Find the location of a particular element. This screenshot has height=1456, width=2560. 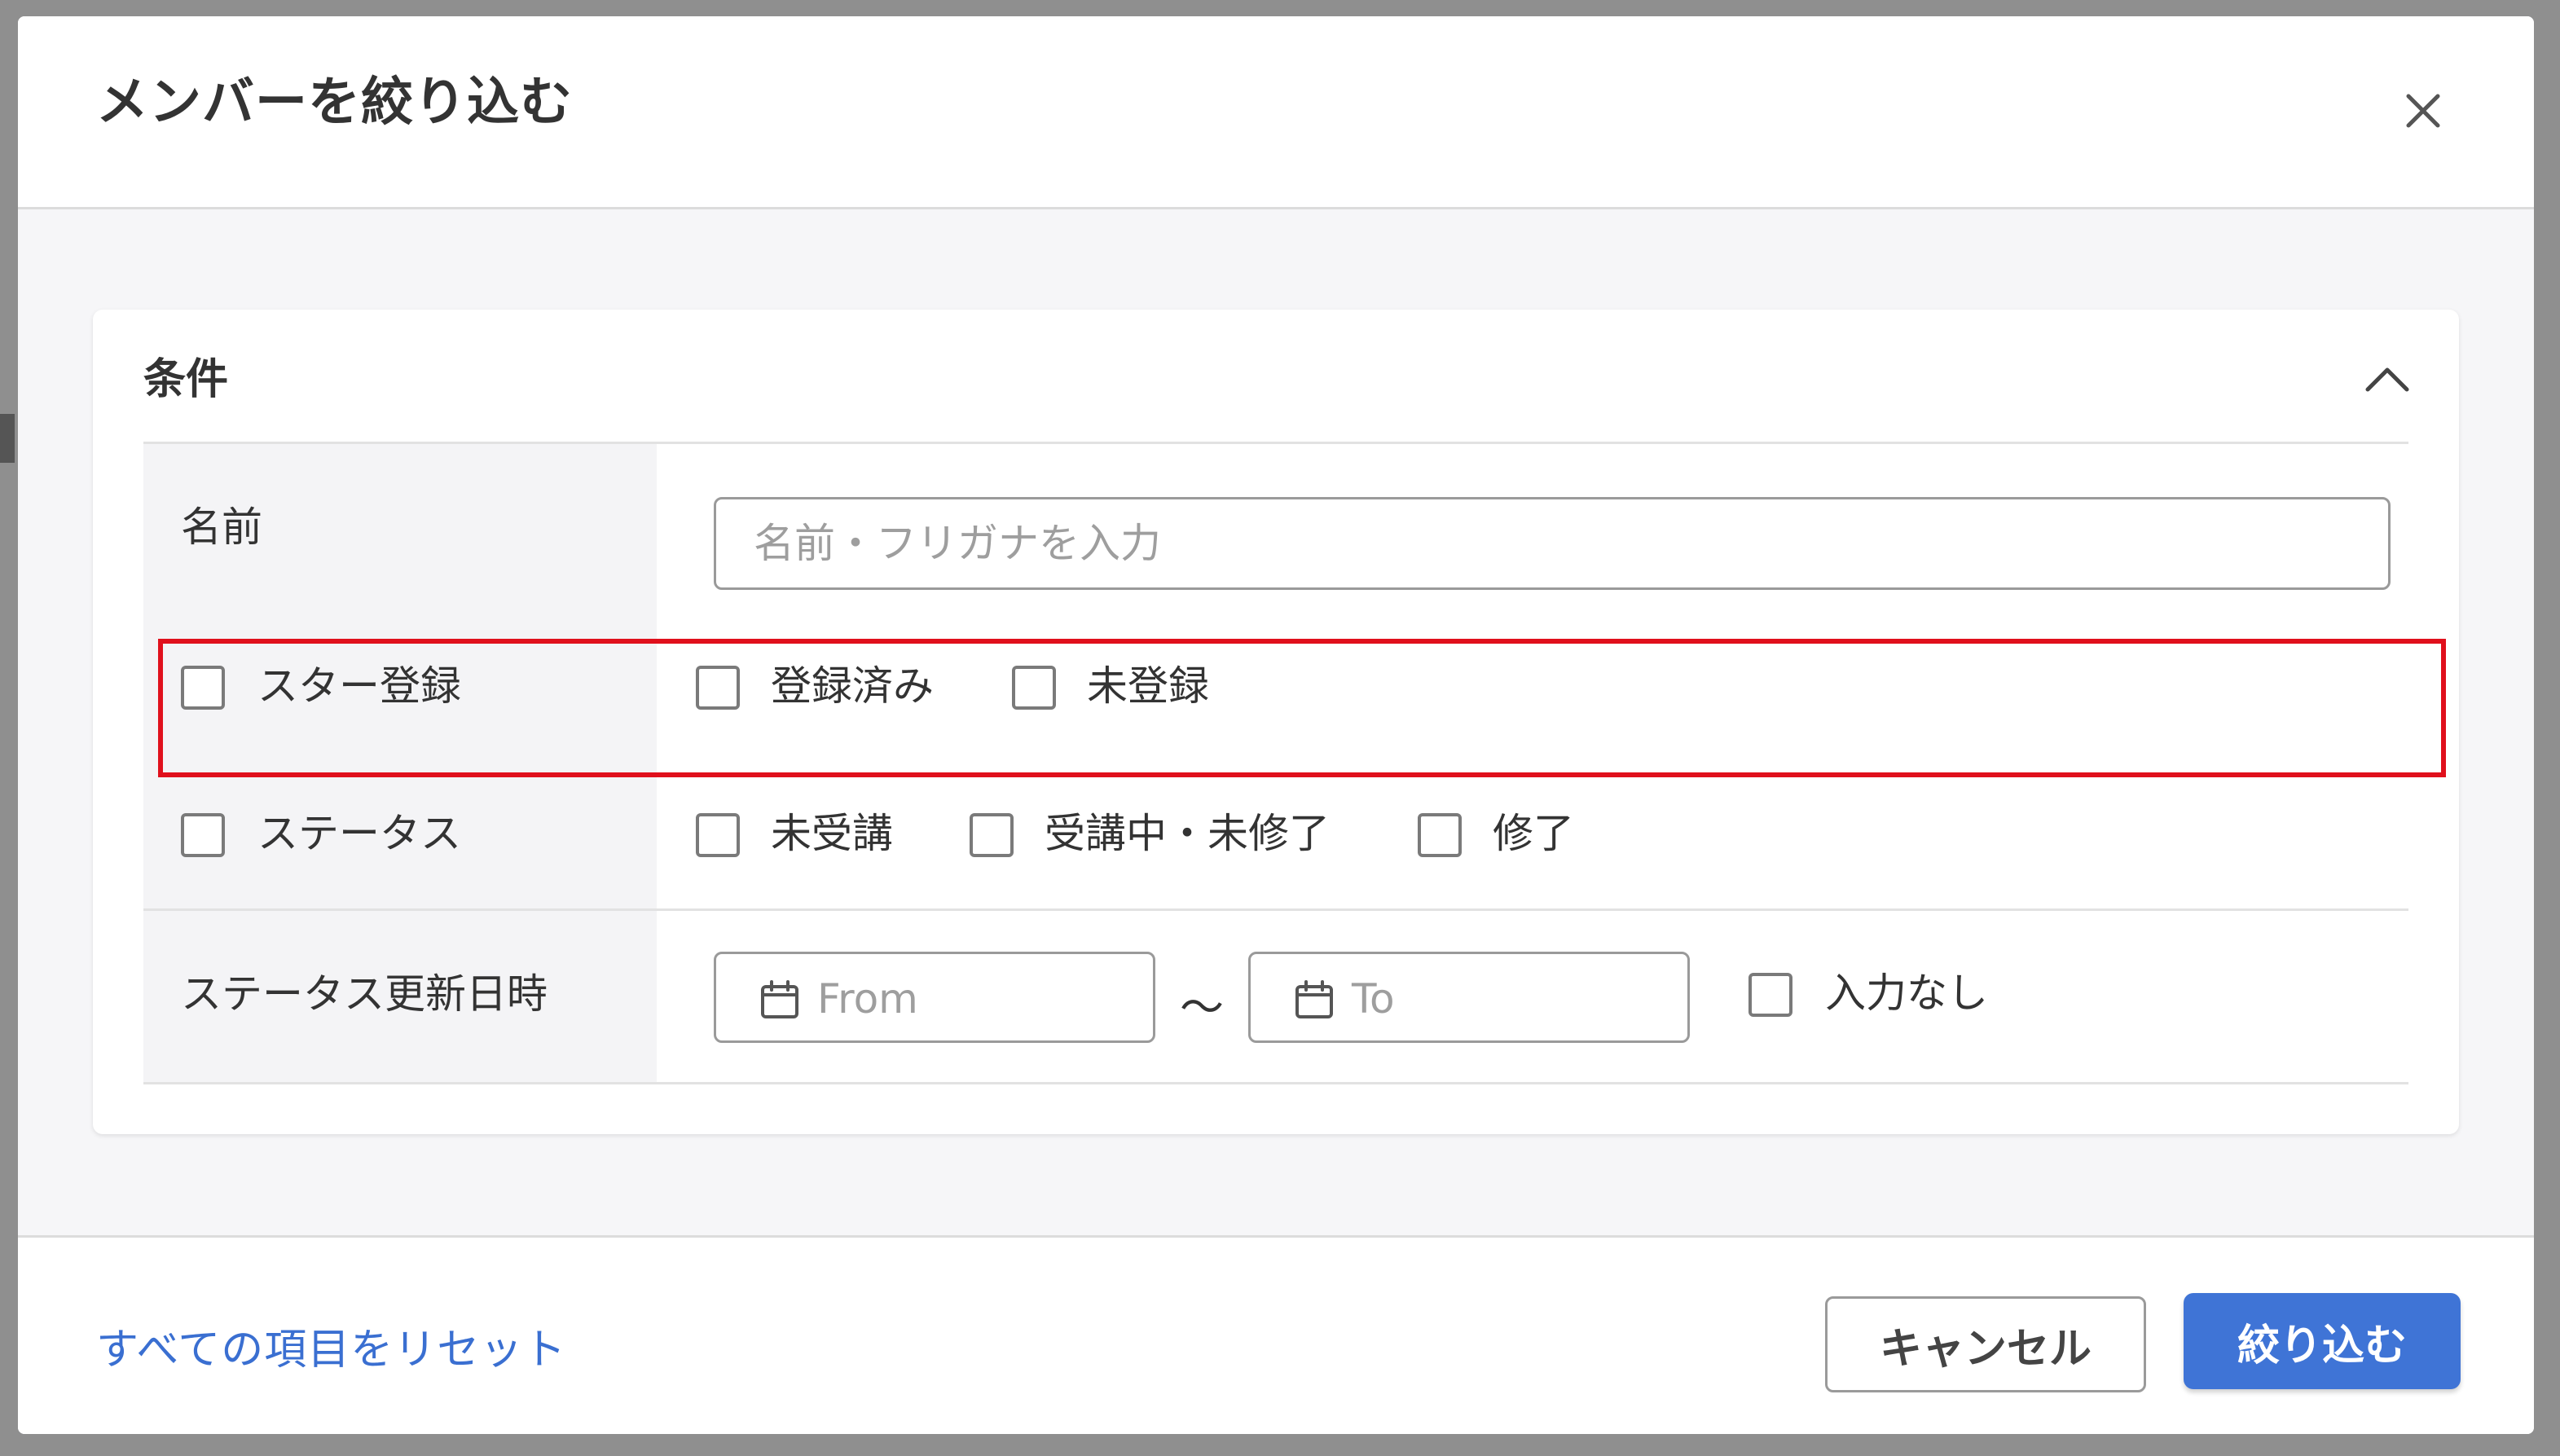

star-label: スター登録 is located at coordinates (359, 686).